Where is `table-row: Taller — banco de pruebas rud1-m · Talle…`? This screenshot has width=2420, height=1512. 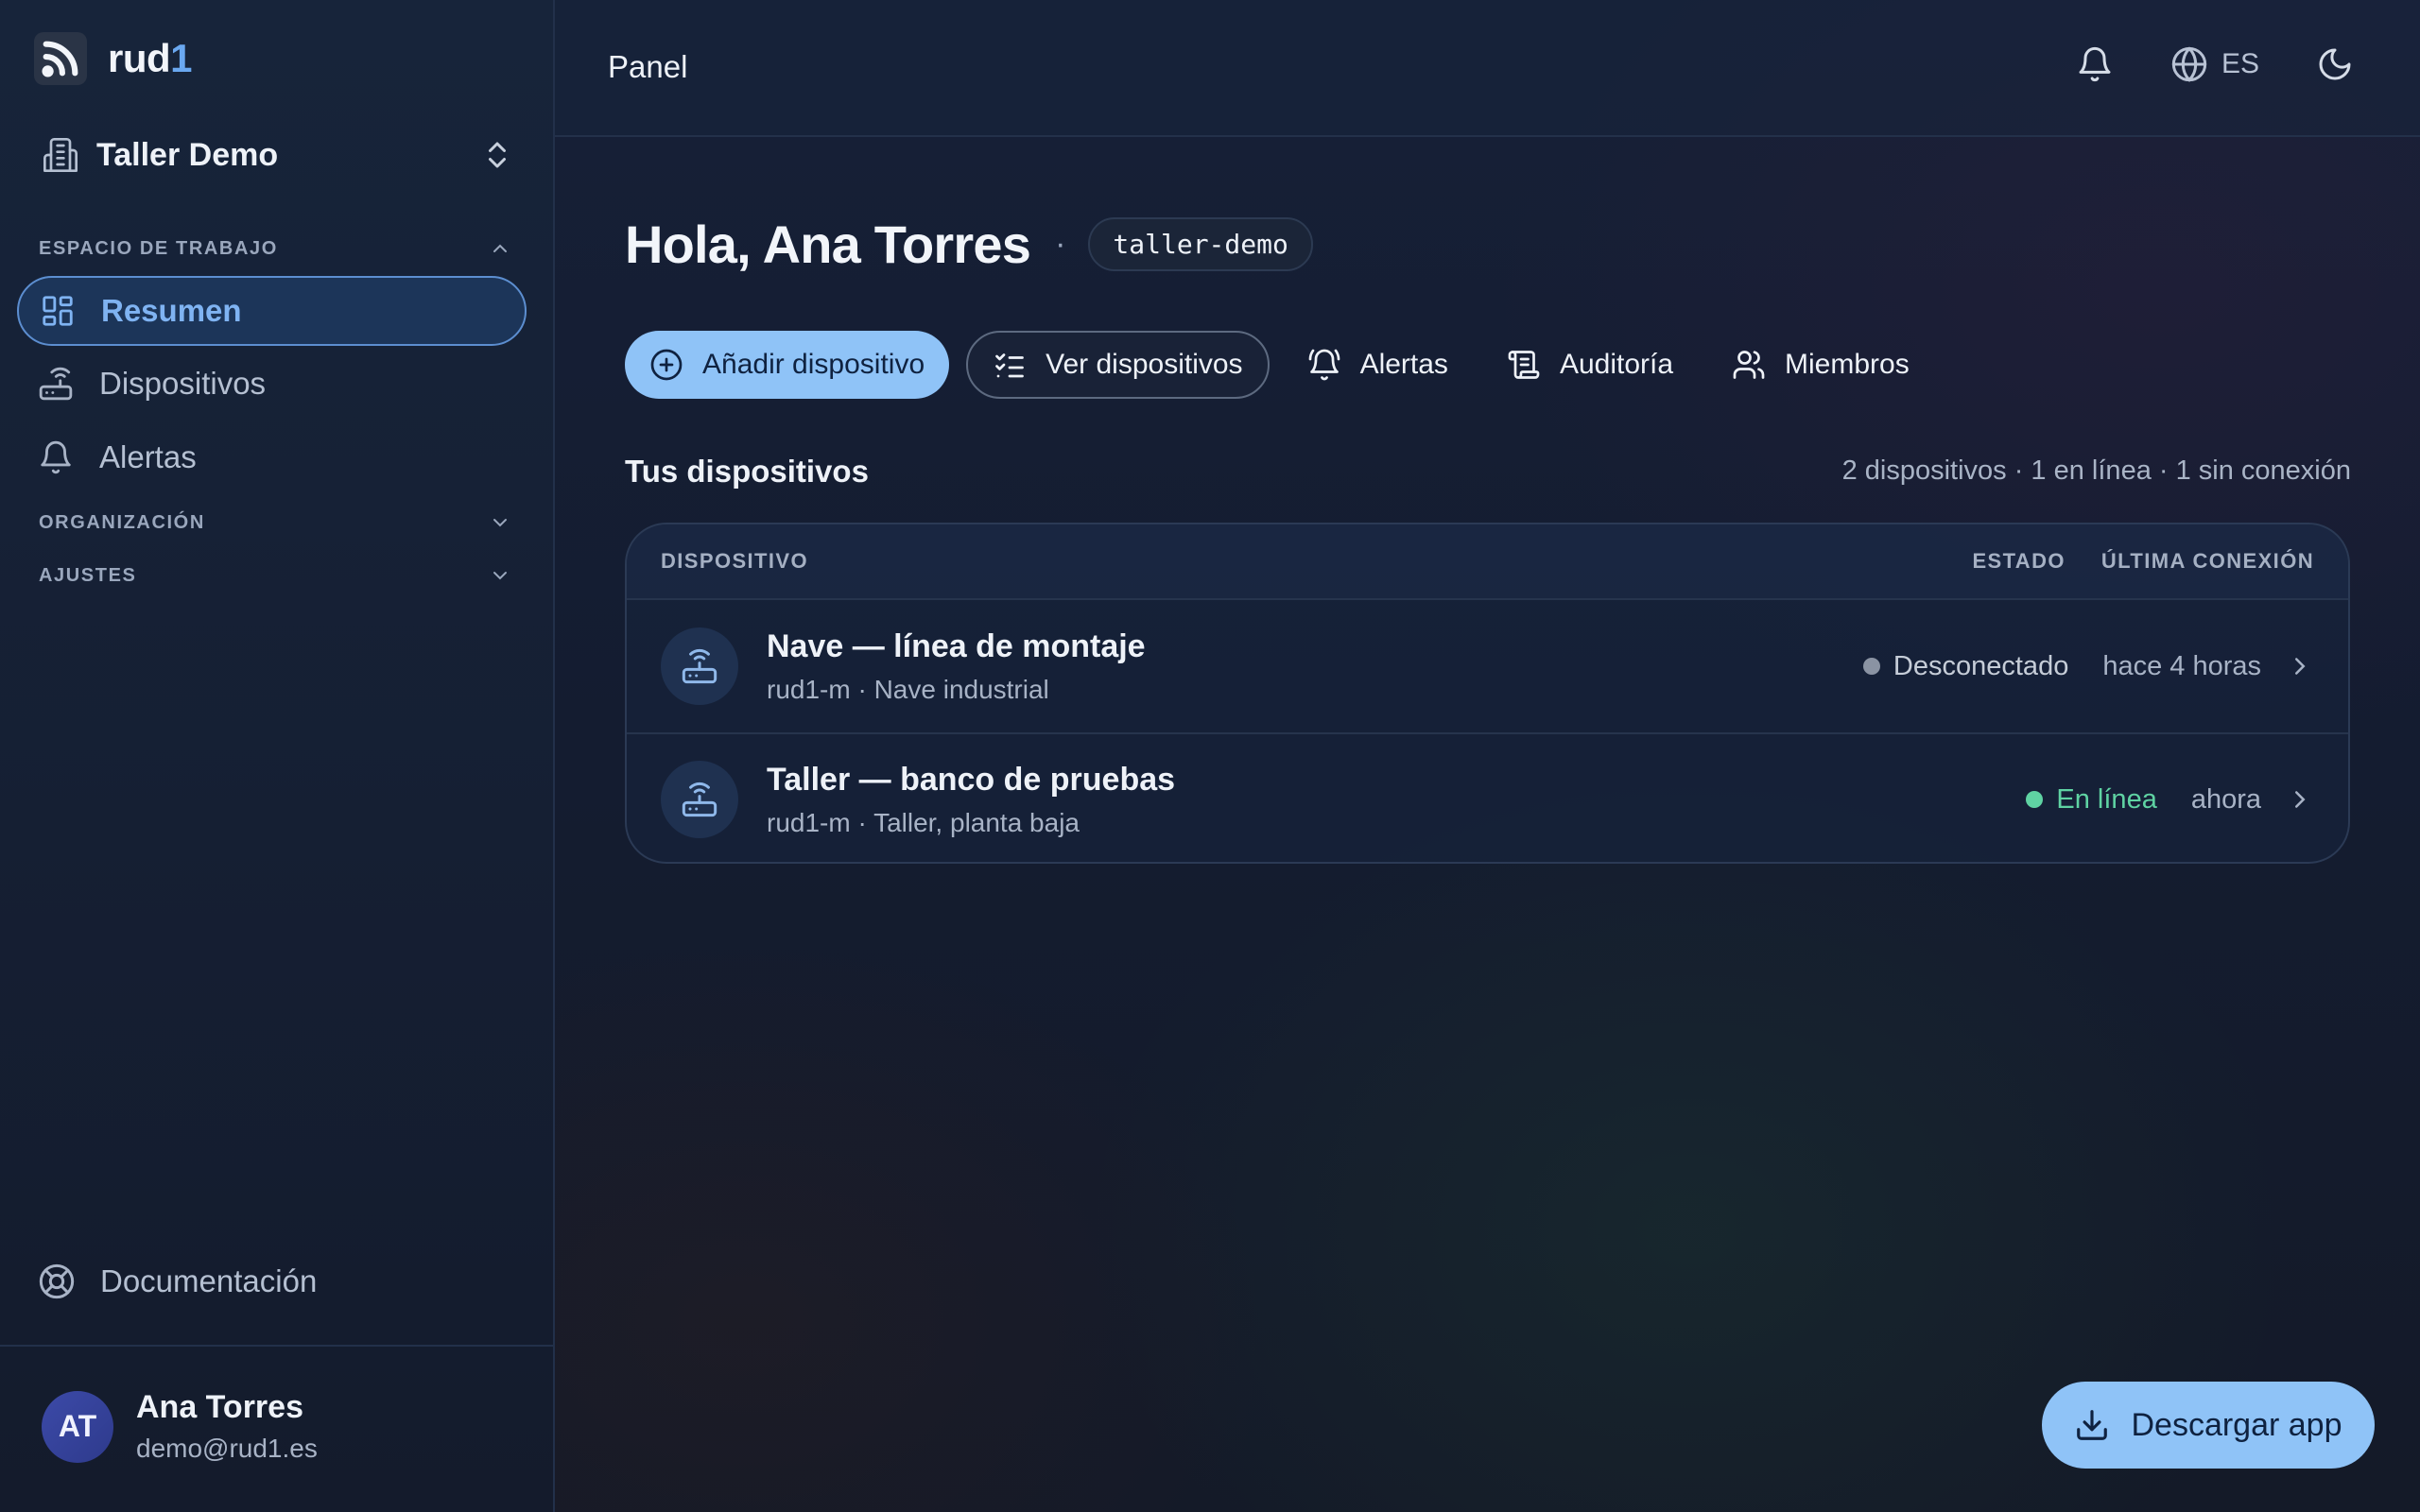 table-row: Taller — banco de pruebas rud1-m · Talle… is located at coordinates (1487, 797).